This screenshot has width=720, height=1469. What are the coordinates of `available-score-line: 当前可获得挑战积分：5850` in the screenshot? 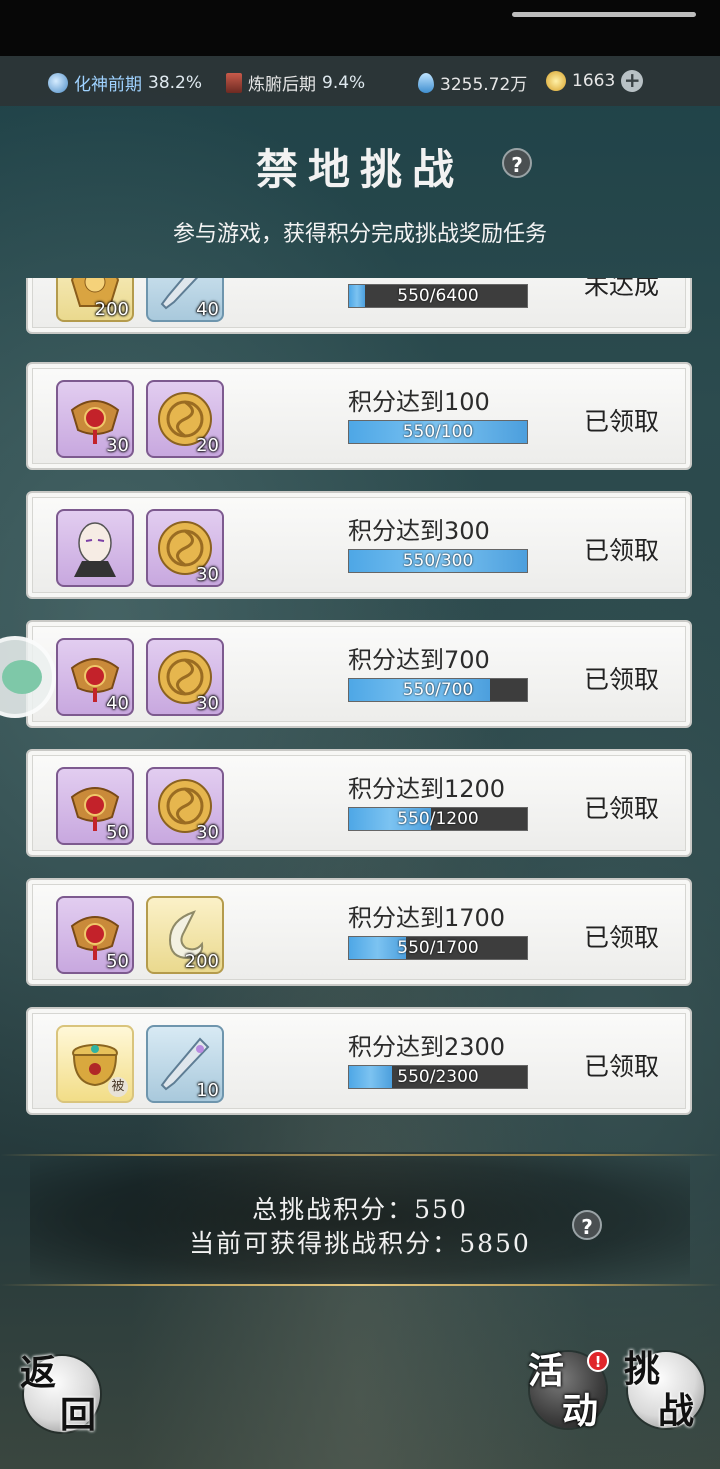 It's located at (360, 1242).